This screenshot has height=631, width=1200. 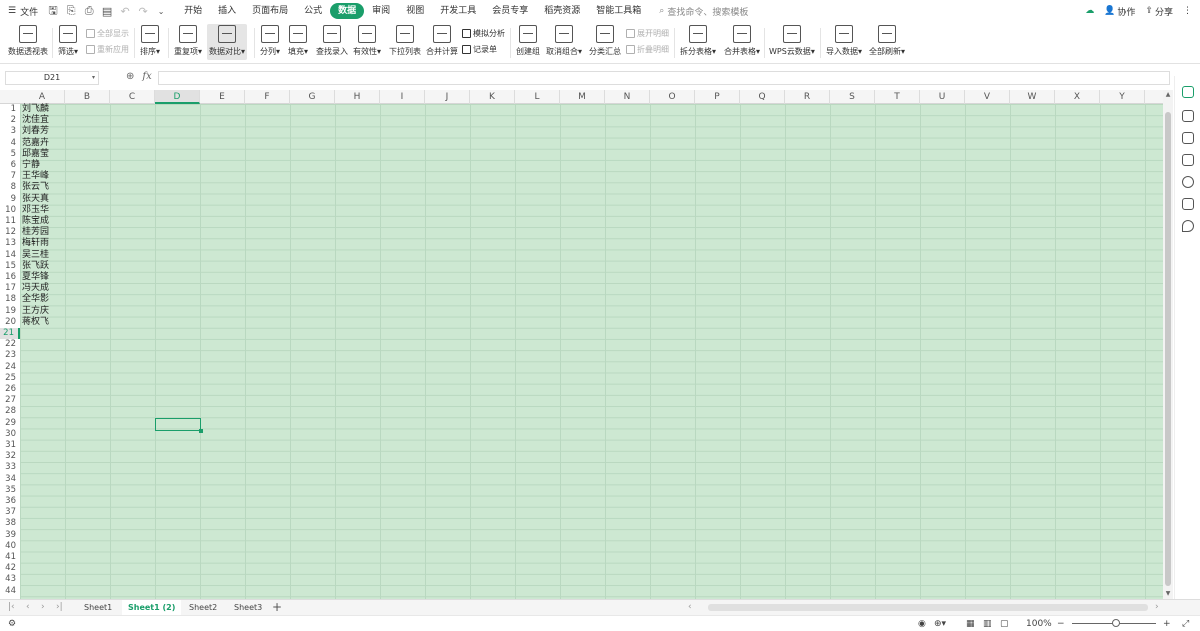 I want to click on redo-icon: ↷, so click(x=143, y=11).